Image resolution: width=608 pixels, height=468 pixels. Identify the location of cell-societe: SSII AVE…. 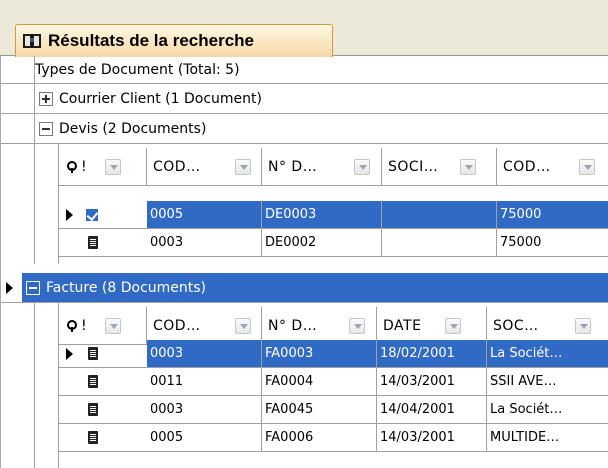
(547, 381).